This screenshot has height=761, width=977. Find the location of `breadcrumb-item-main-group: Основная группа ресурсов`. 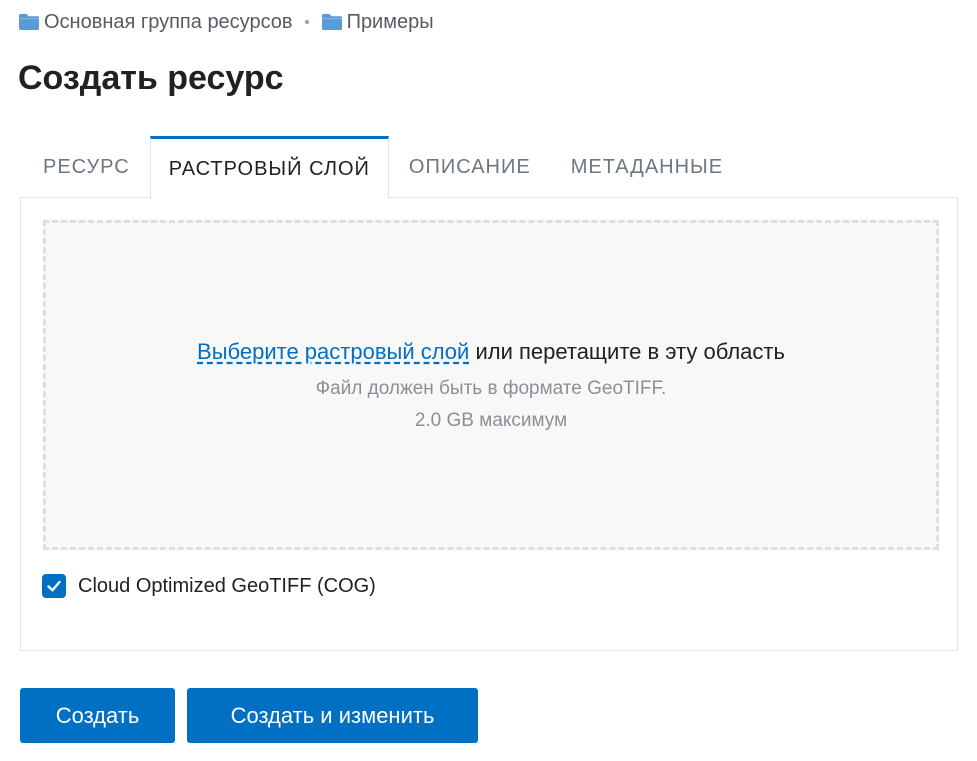

breadcrumb-item-main-group: Основная группа ресурсов is located at coordinates (155, 22).